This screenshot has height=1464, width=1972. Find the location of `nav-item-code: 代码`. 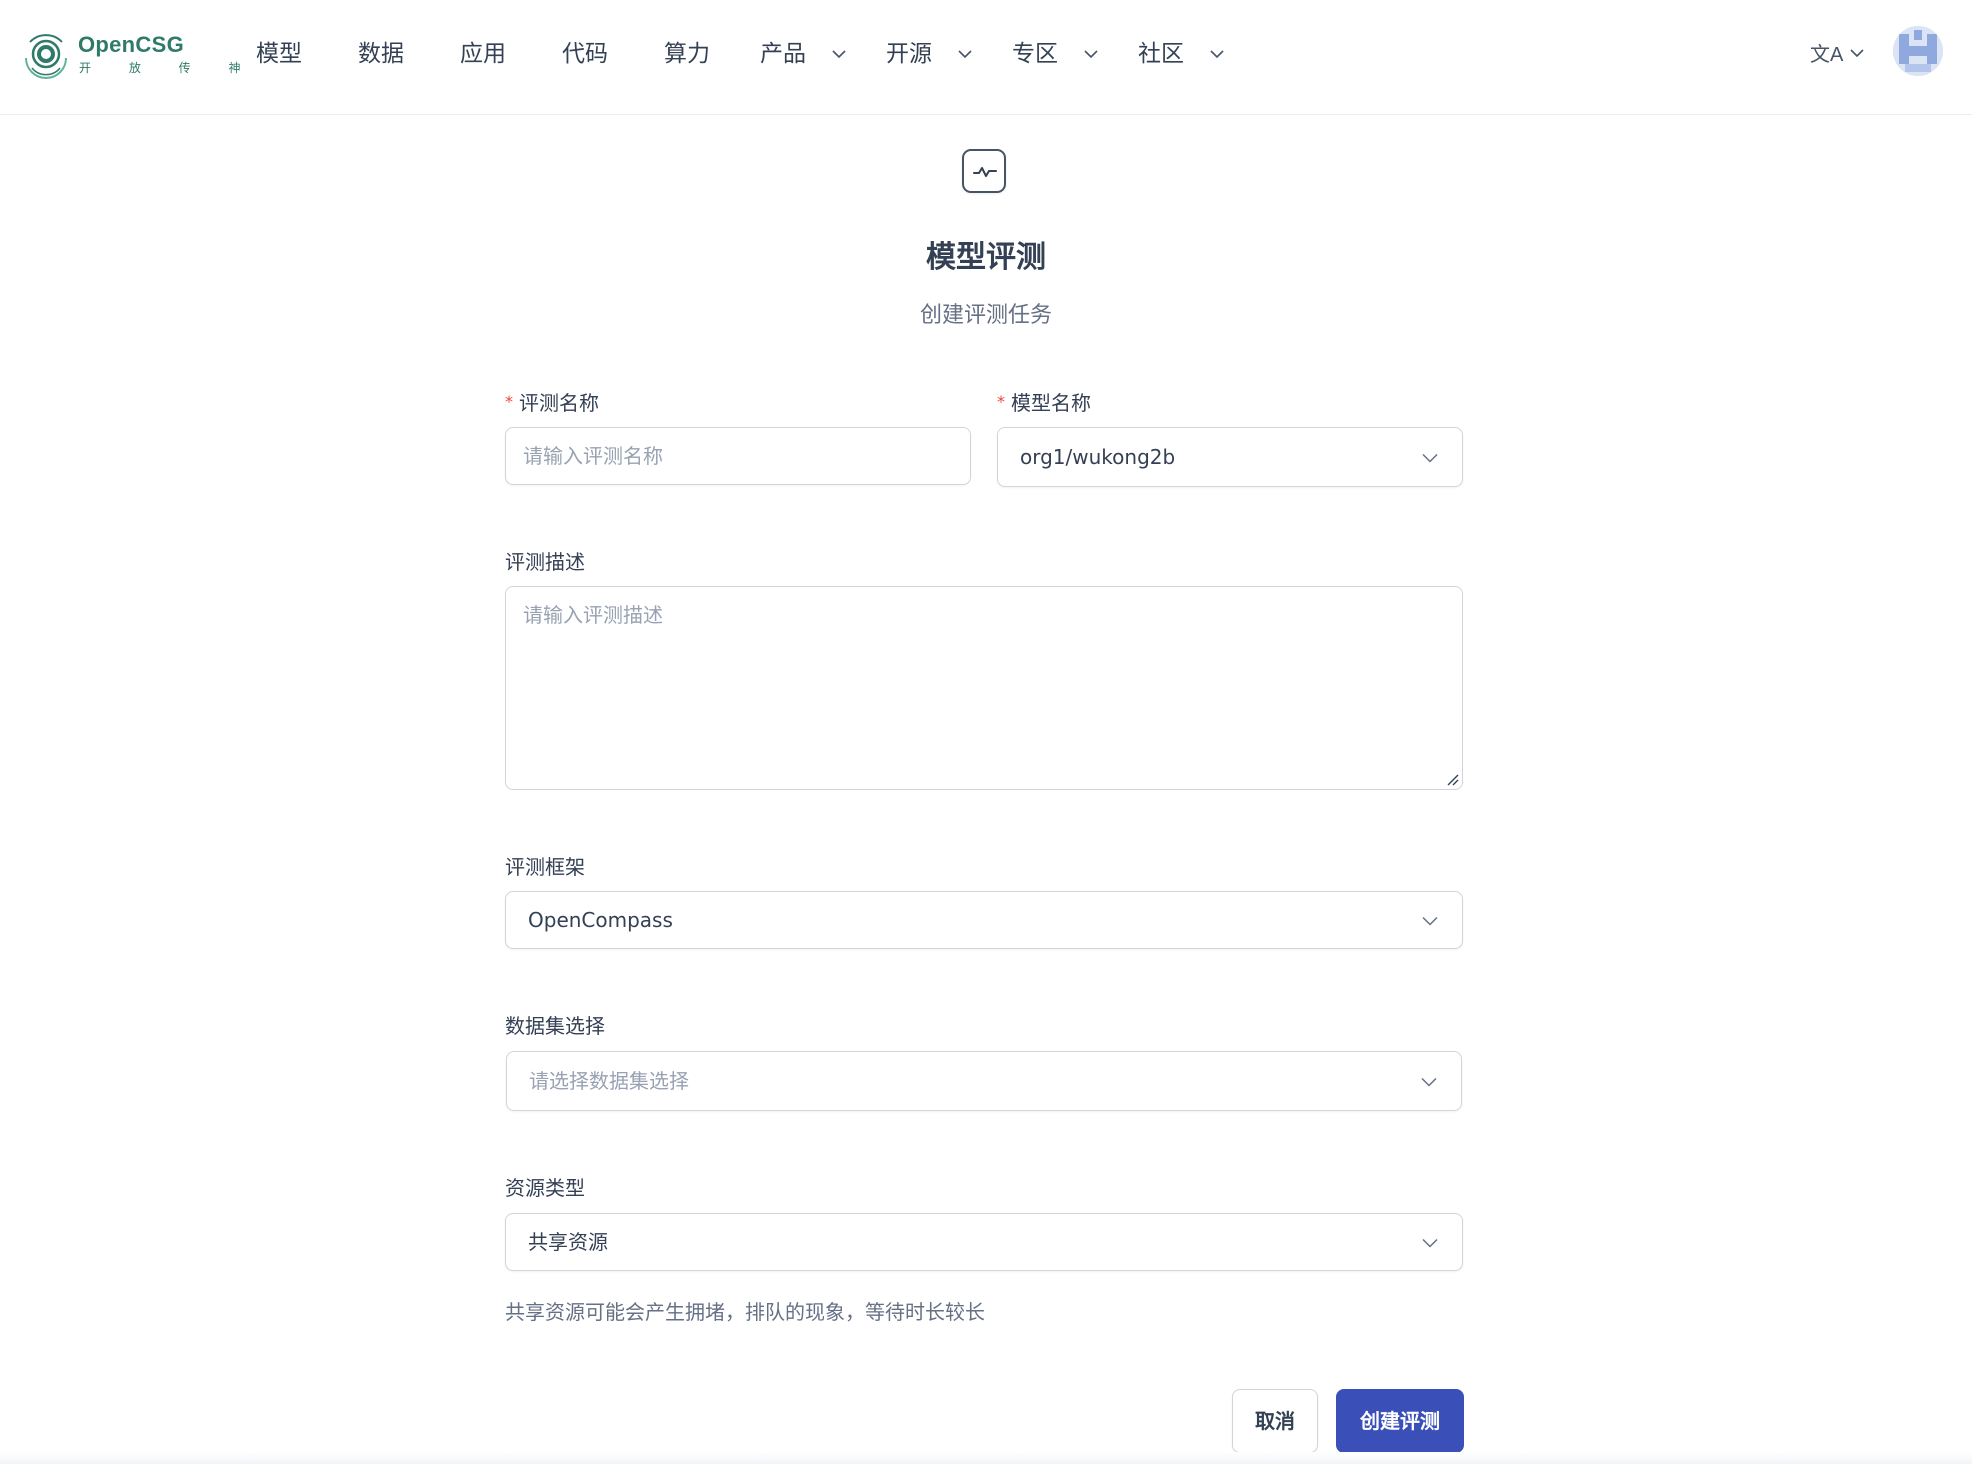

nav-item-code: 代码 is located at coordinates (585, 54).